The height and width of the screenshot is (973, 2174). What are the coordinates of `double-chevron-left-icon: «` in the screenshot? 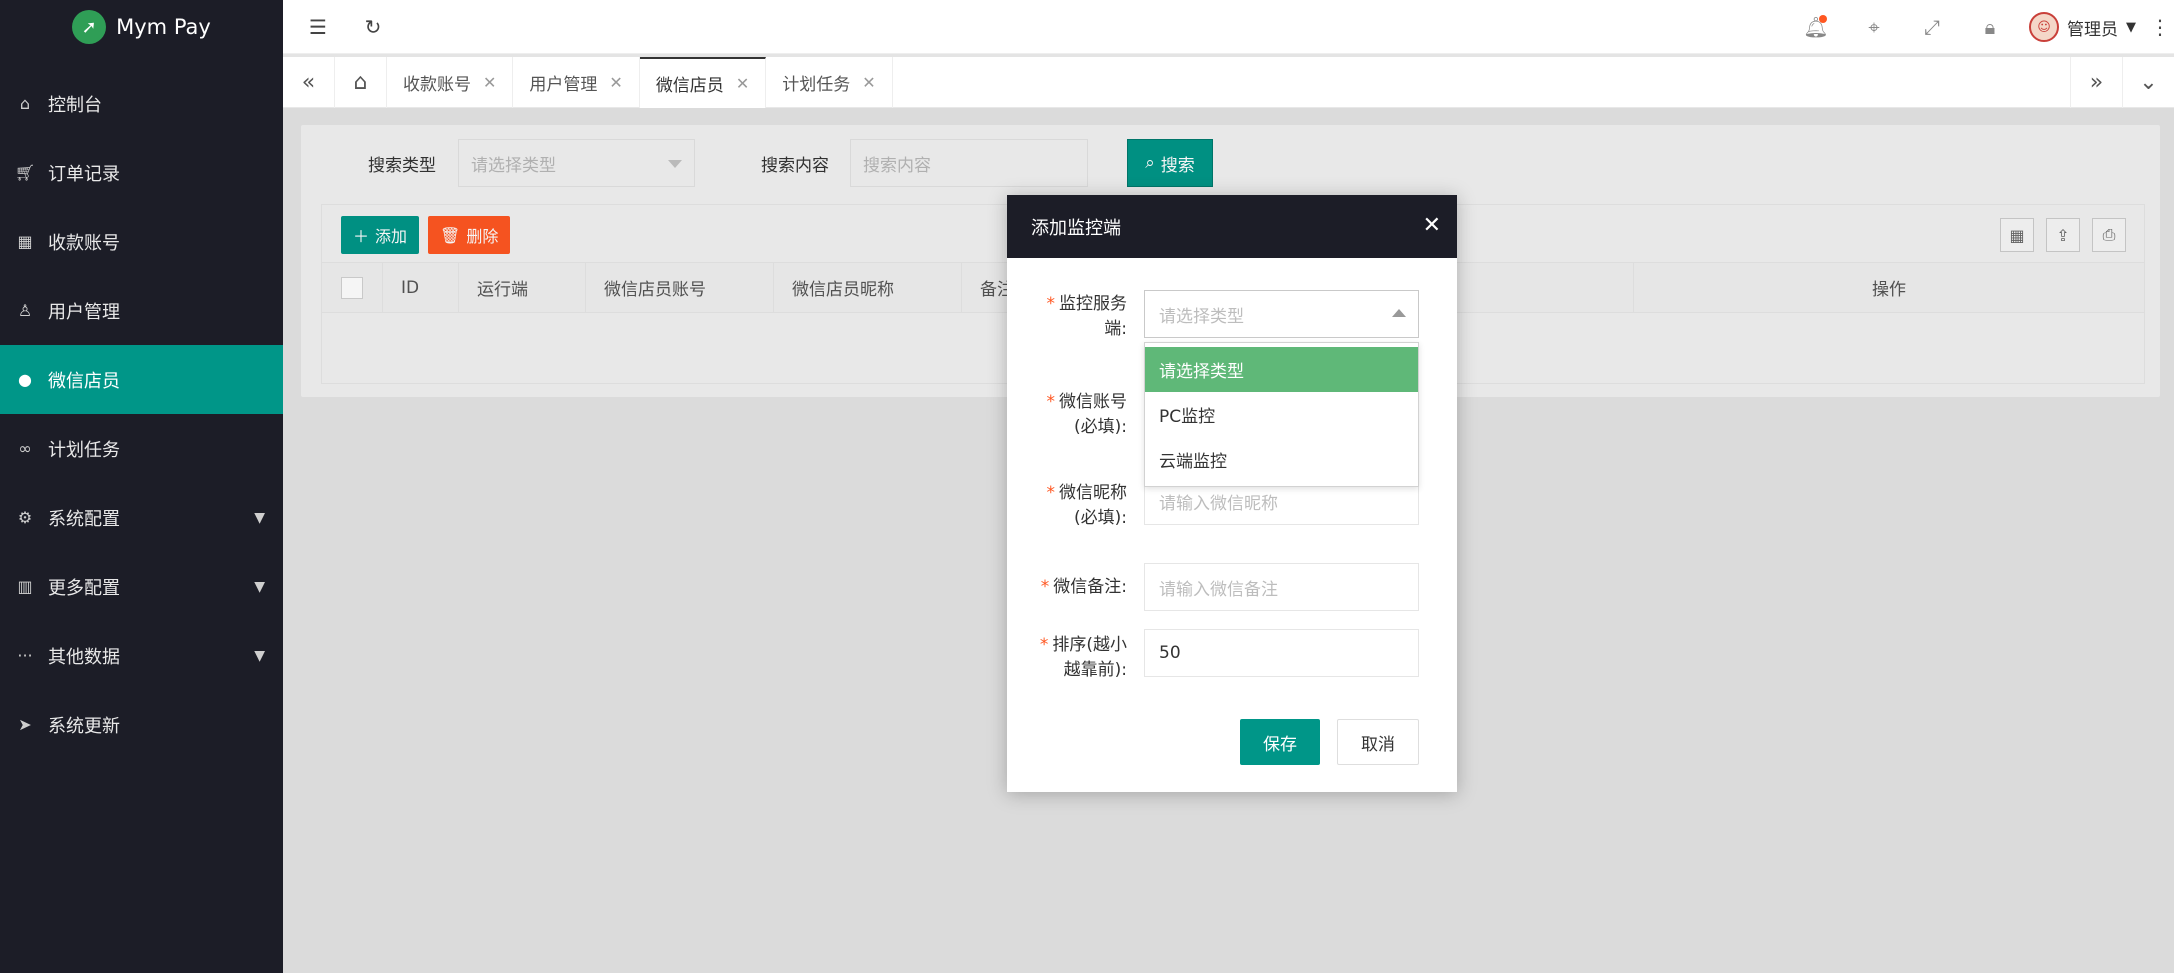 It's located at (309, 82).